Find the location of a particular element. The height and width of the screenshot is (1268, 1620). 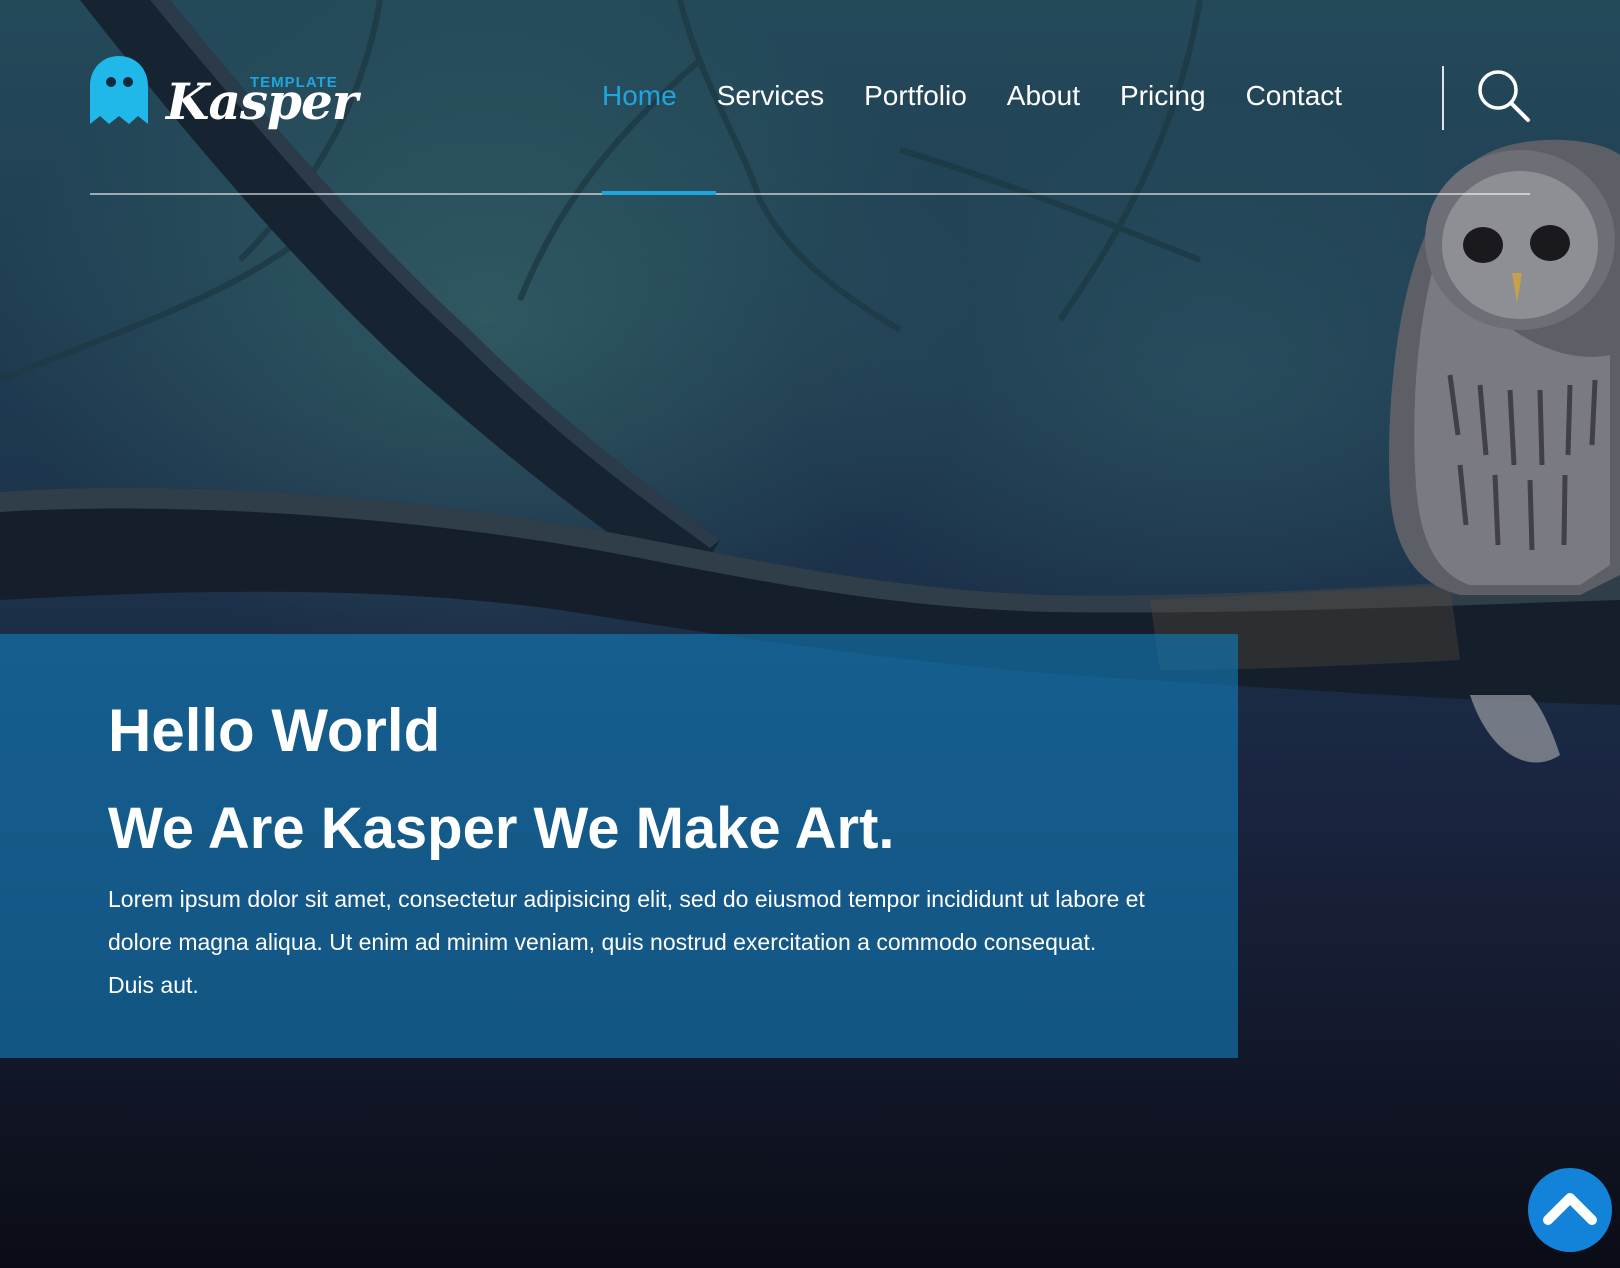

nav-item-pricing: Pricing is located at coordinates (1163, 96).